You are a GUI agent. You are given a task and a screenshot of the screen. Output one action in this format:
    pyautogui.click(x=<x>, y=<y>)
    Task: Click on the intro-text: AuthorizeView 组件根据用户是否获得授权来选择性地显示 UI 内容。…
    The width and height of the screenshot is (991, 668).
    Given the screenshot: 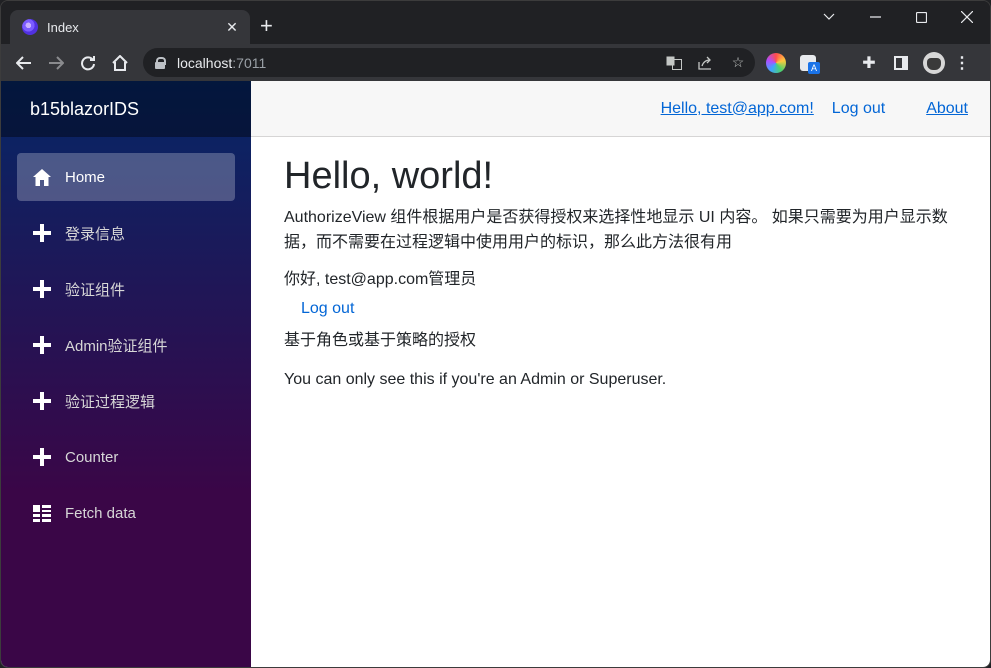 What is the action you would take?
    pyautogui.click(x=616, y=230)
    